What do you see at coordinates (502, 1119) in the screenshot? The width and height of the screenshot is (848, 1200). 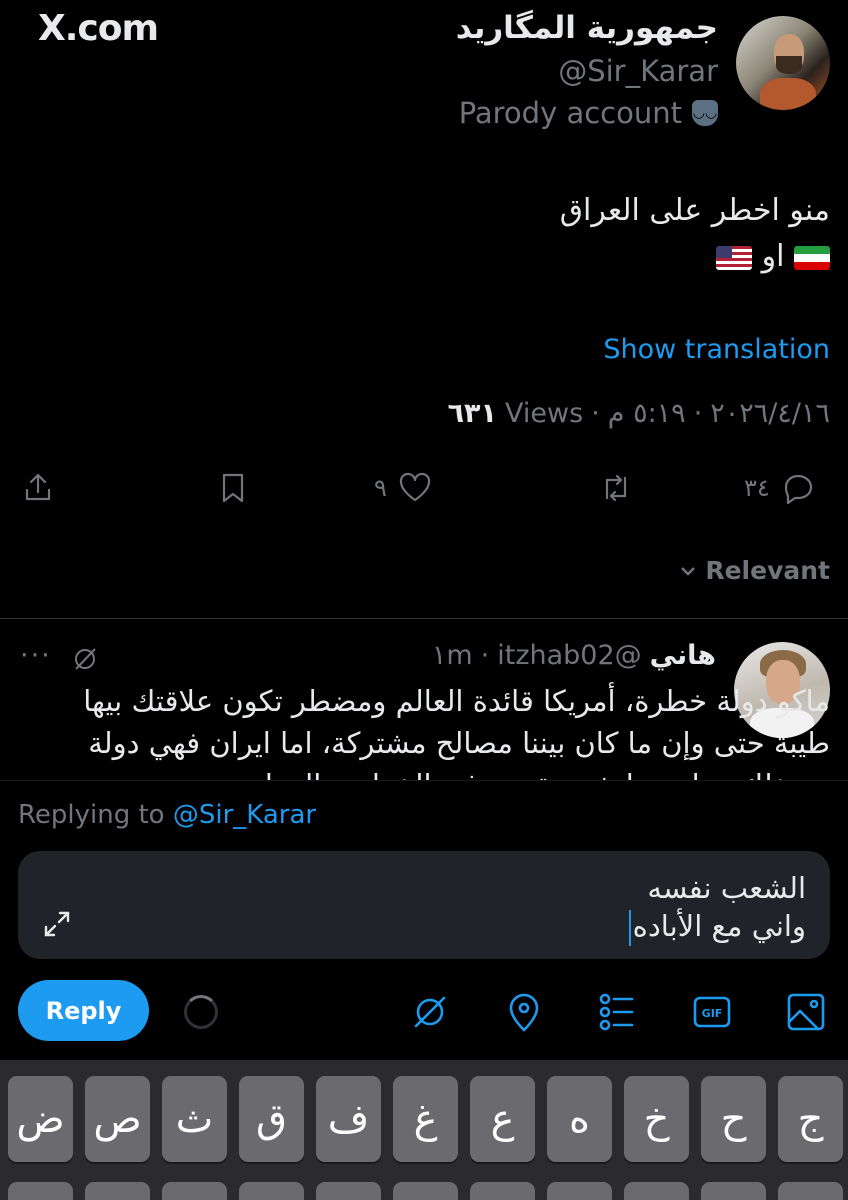 I see `key: ع` at bounding box center [502, 1119].